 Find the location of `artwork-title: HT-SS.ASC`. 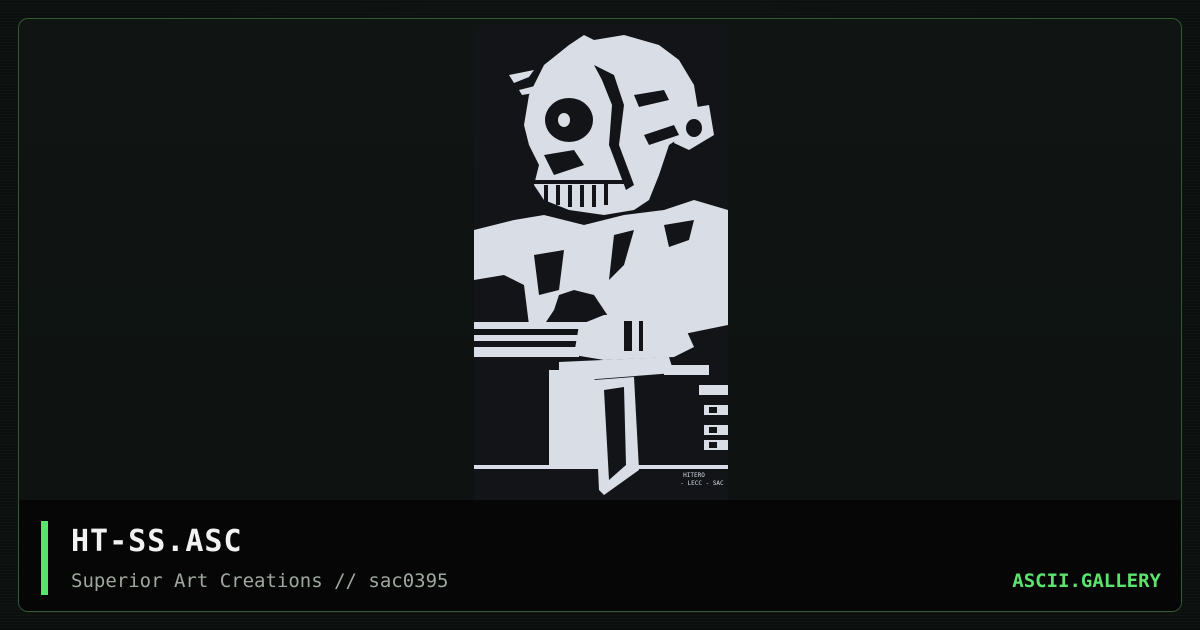

artwork-title: HT-SS.ASC is located at coordinates (157, 541).